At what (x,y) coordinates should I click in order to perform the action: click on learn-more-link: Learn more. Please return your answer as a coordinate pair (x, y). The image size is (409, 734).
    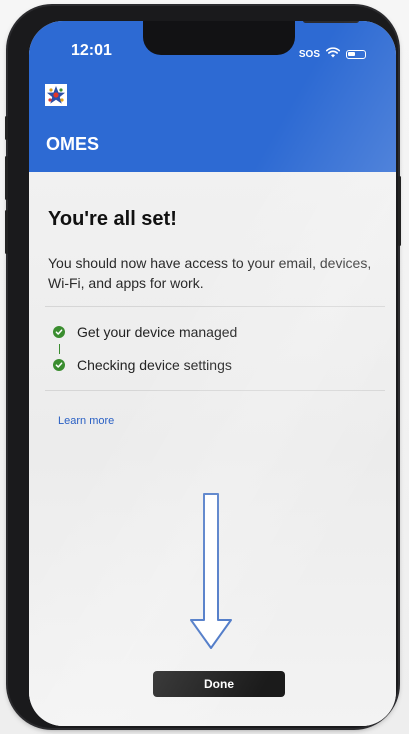
    Looking at the image, I should click on (86, 421).